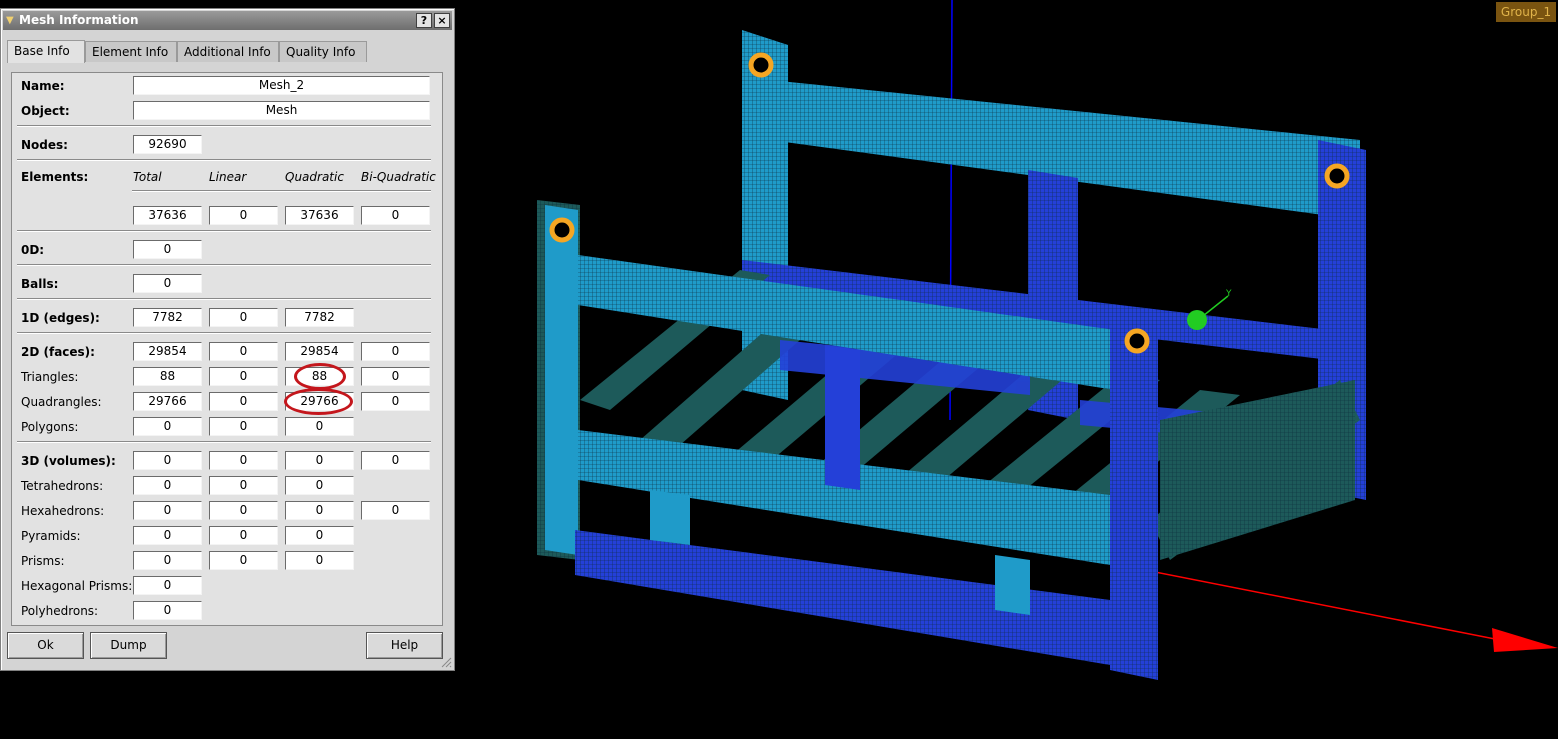  What do you see at coordinates (60, 318) in the screenshot?
I see `edges-label: 1D (edges):` at bounding box center [60, 318].